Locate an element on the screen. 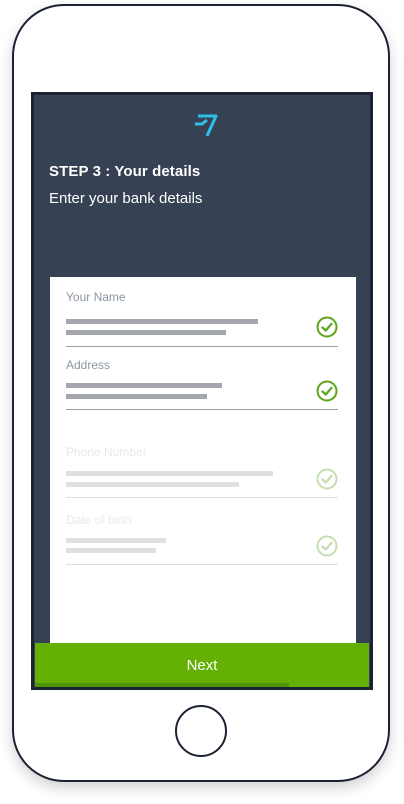  field-label: Address is located at coordinates (88, 365).